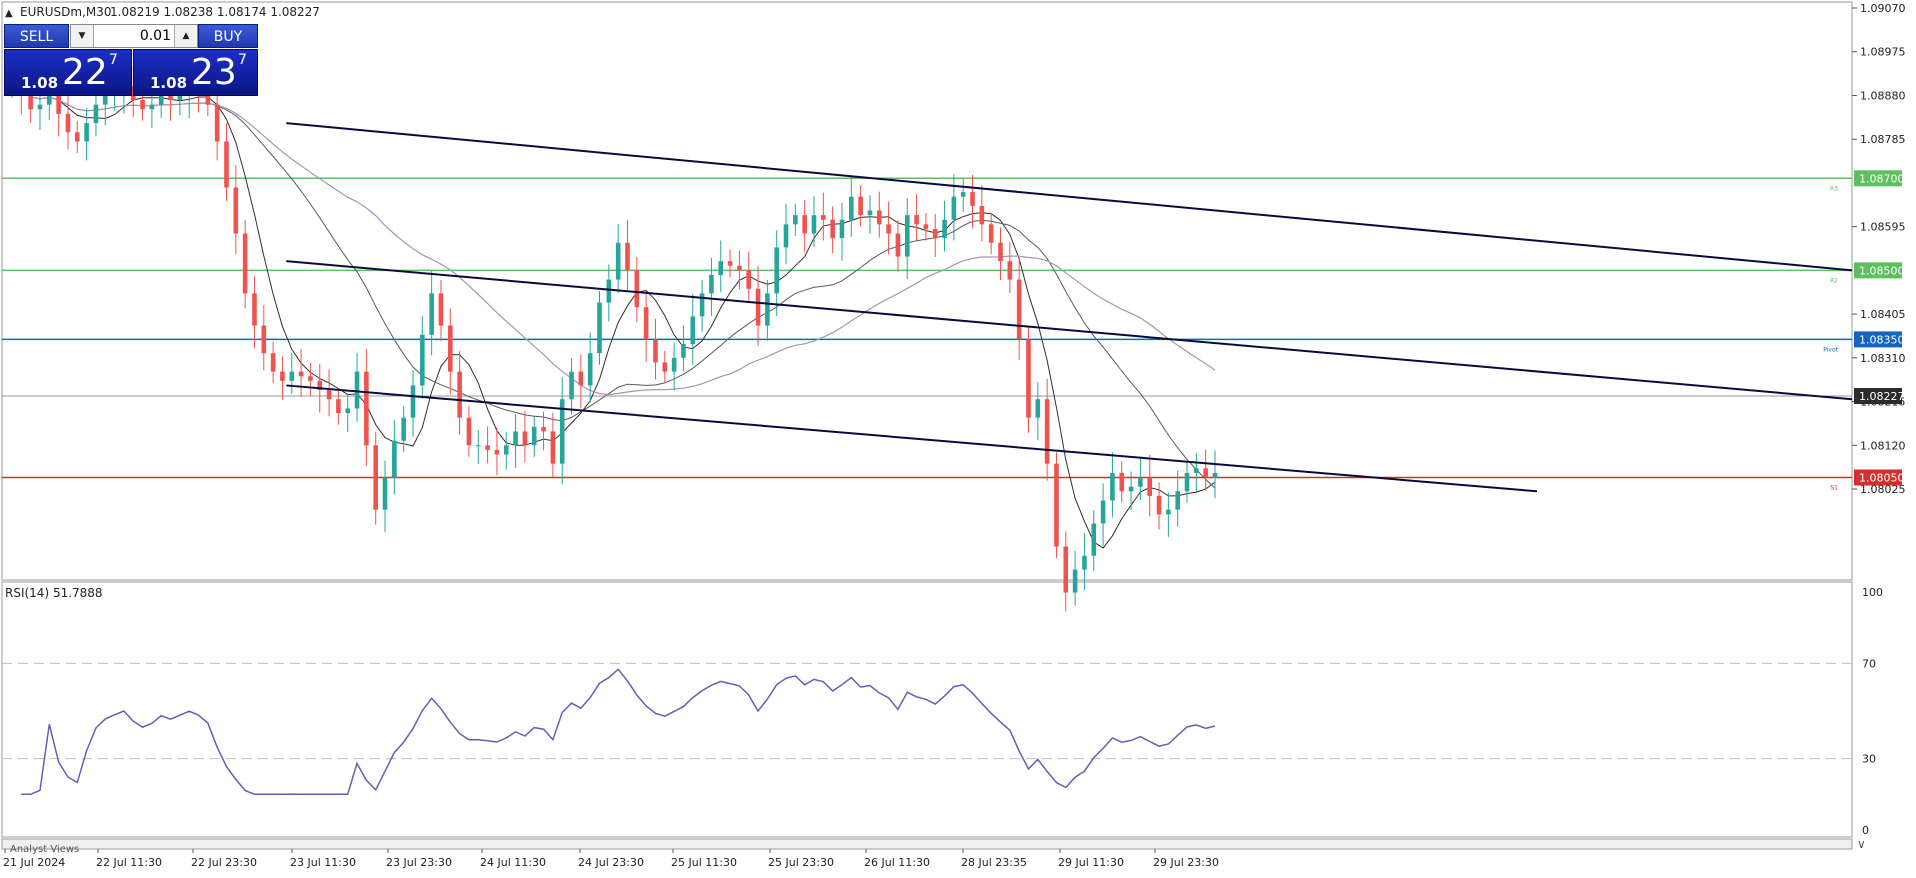 This screenshot has height=878, width=1916. I want to click on level-price-box: 1.08700, so click(1879, 178).